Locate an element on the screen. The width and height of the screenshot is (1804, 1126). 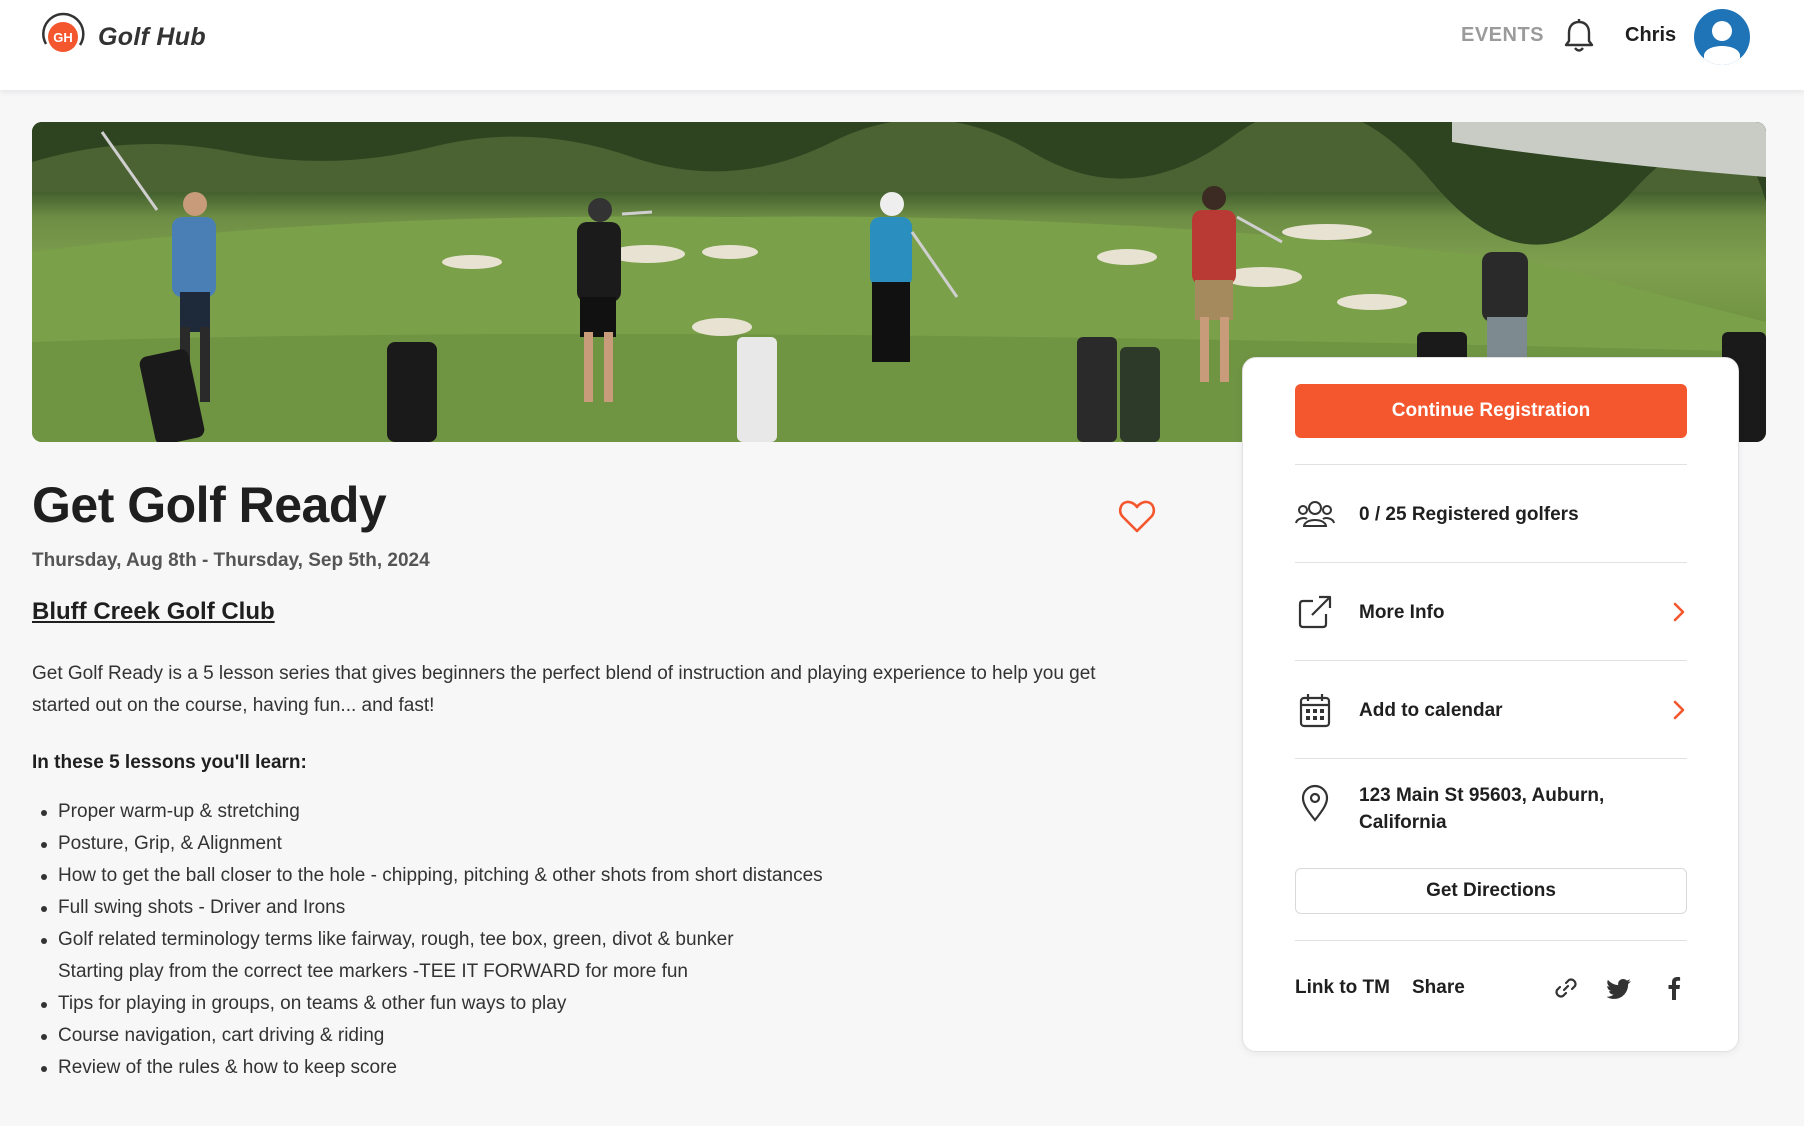
top-bar: GH Golf Hub EVENTS Chris is located at coordinates (902, 45).